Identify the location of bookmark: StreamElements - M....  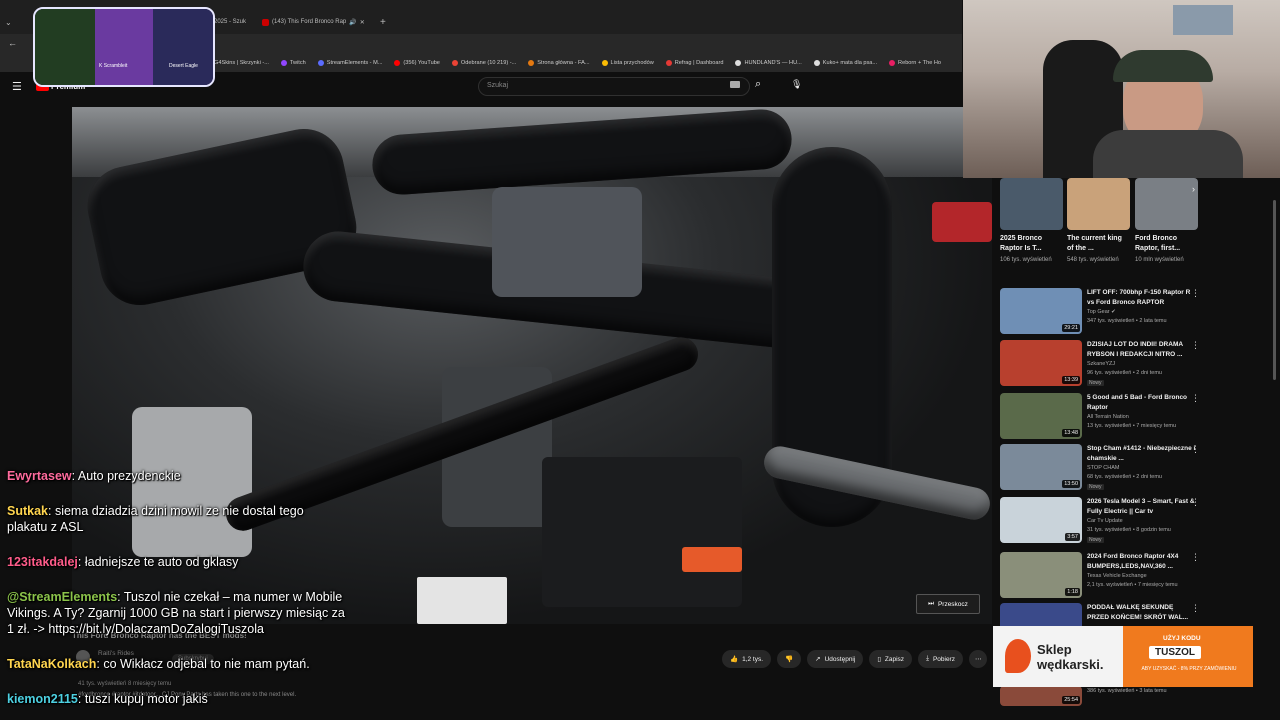
(349, 63).